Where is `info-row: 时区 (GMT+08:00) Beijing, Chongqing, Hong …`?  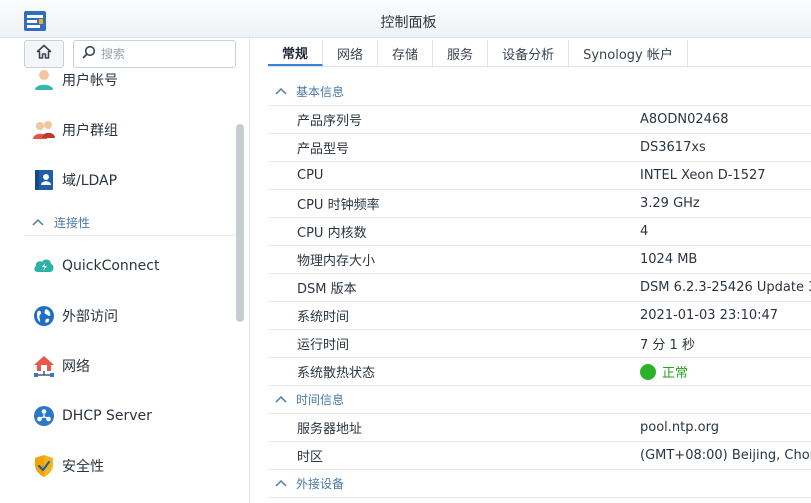 info-row: 时区 (GMT+08:00) Beijing, Chongqing, Hong … is located at coordinates (539, 456).